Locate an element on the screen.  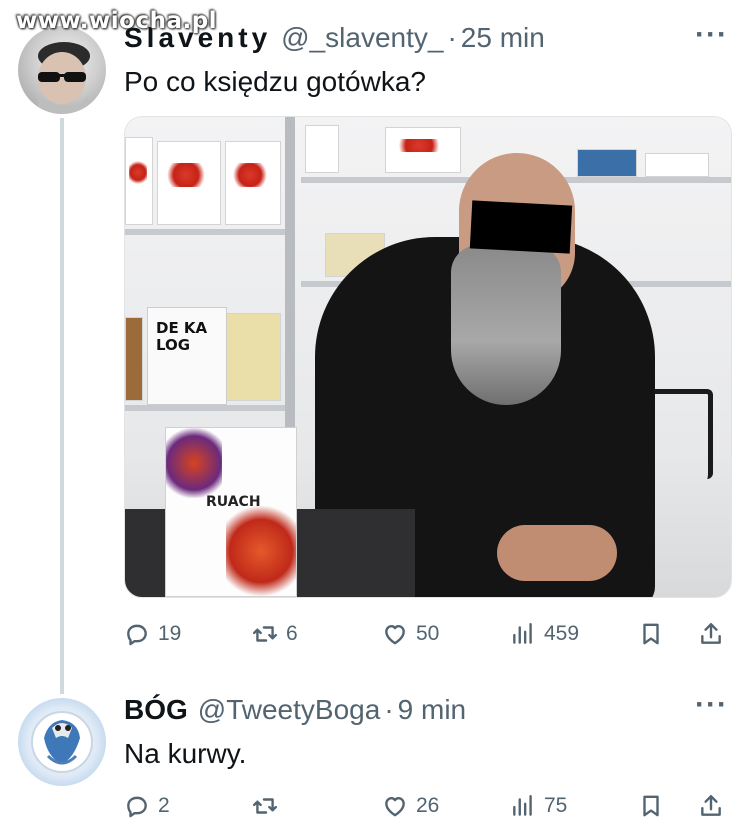
tweet-actions: 19 6 50 459 is located at coordinates (428, 634).